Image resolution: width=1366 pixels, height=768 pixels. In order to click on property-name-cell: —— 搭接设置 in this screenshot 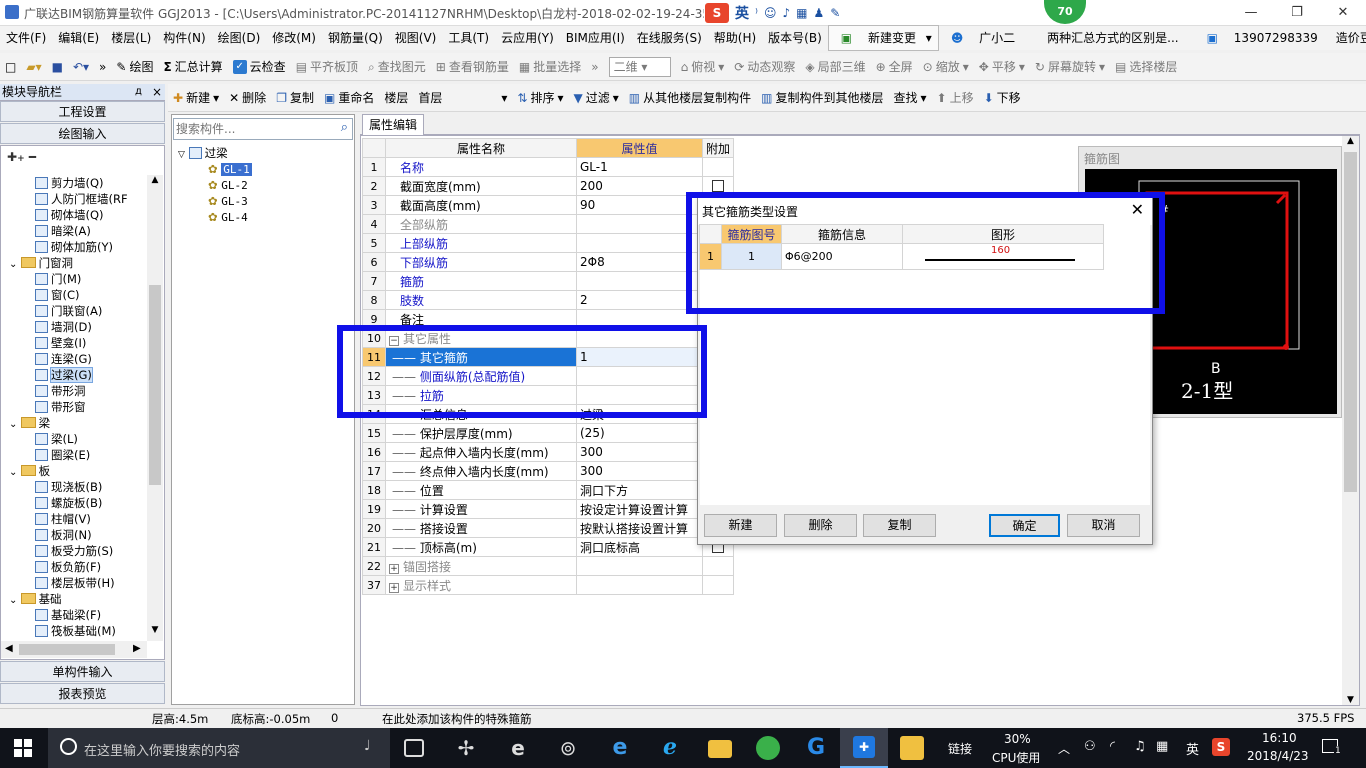, I will do `click(481, 528)`.